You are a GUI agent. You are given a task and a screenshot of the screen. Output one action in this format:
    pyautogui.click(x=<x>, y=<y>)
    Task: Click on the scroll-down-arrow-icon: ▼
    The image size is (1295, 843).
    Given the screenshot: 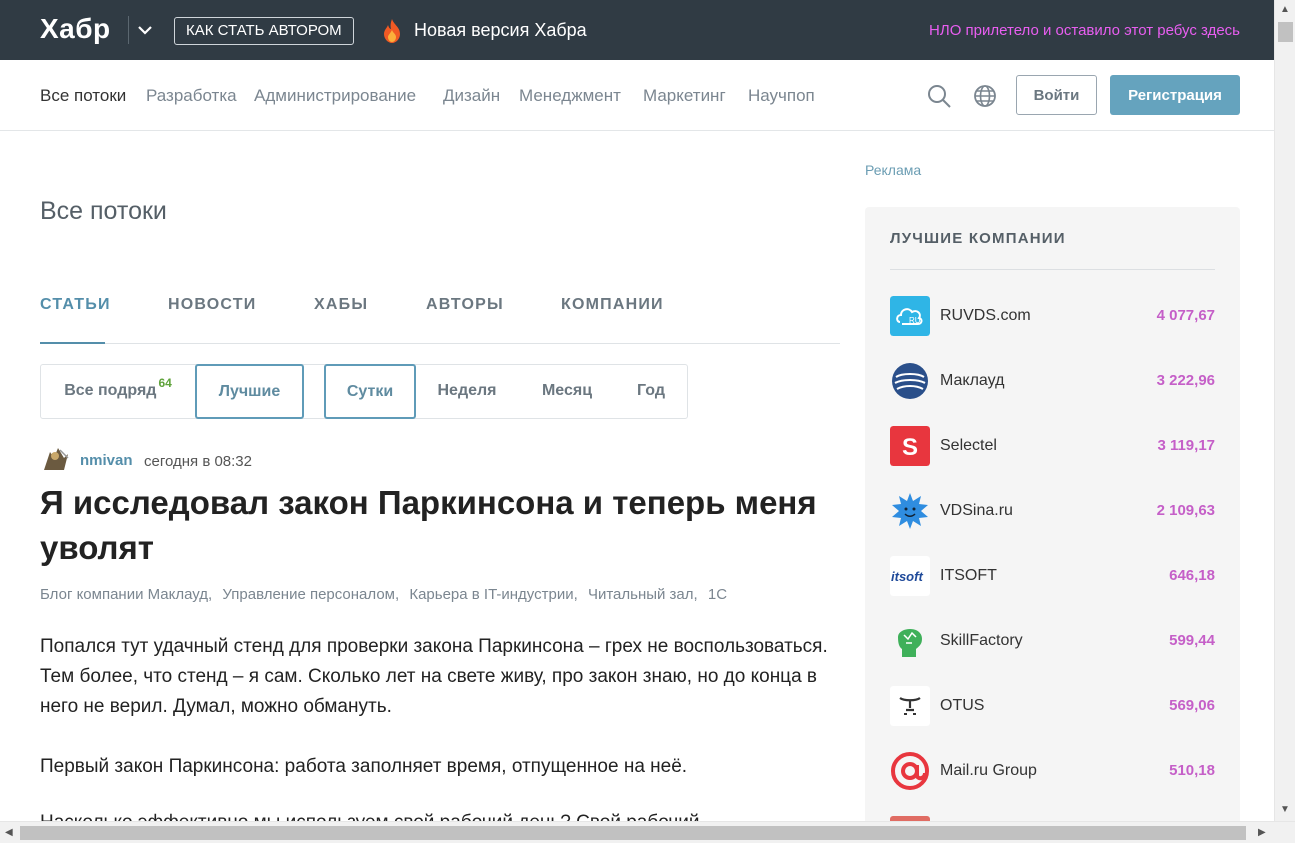 What is the action you would take?
    pyautogui.click(x=1285, y=809)
    